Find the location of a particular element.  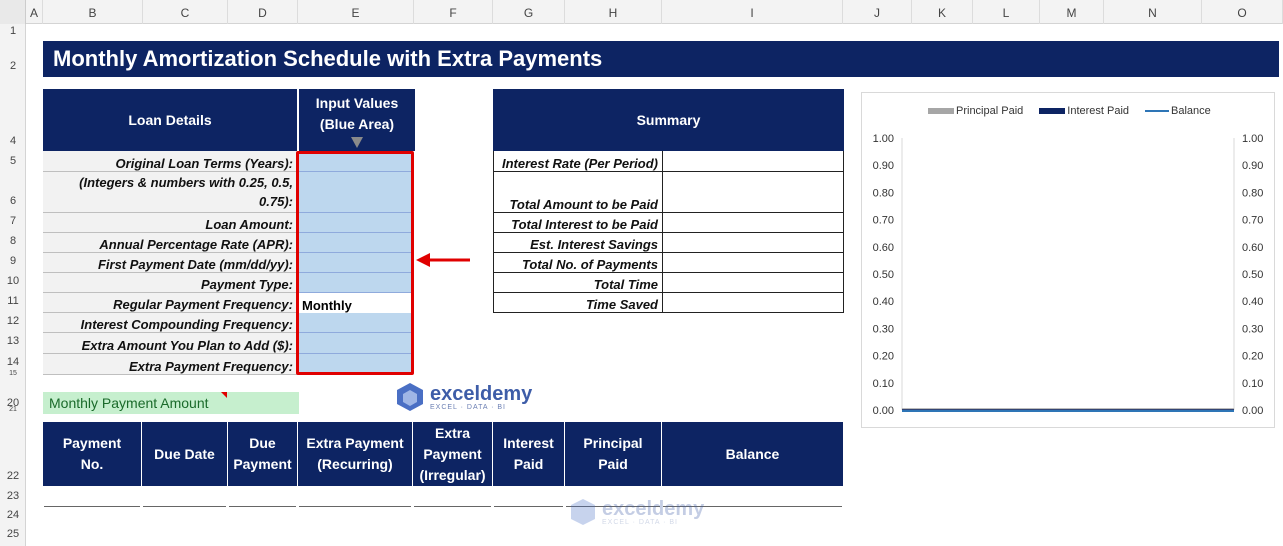

column-header-i: I is located at coordinates (752, 12).